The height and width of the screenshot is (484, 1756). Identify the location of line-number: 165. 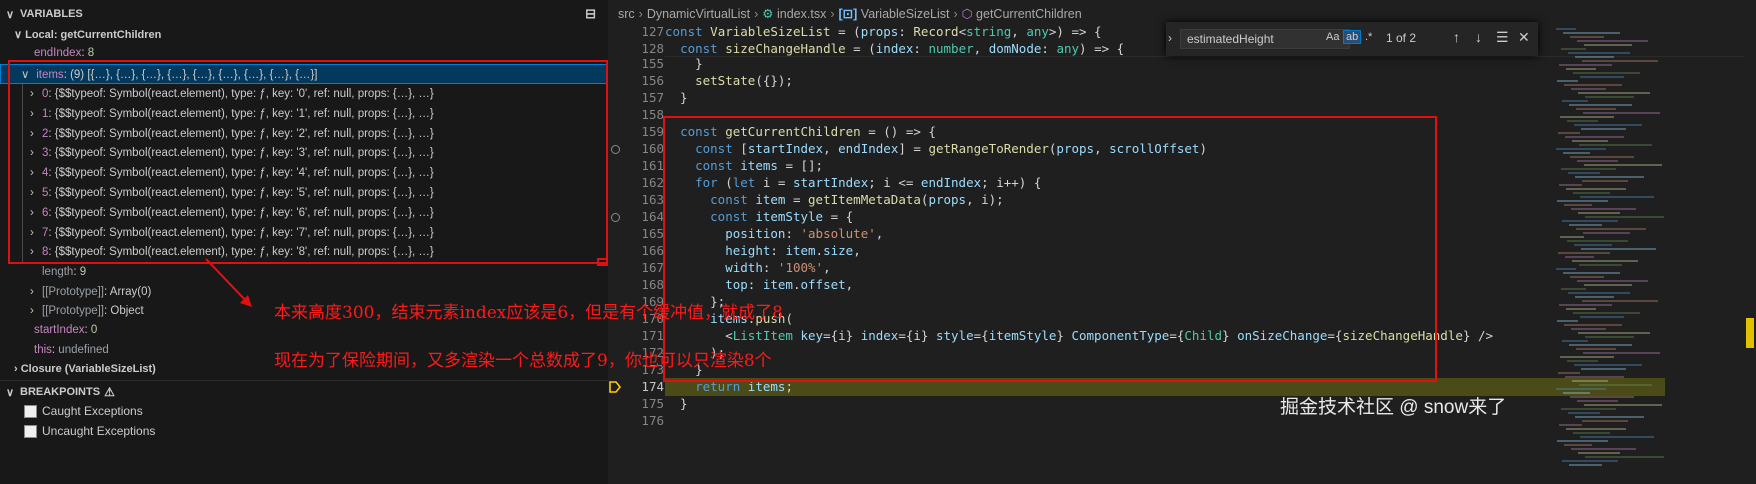
(652, 233).